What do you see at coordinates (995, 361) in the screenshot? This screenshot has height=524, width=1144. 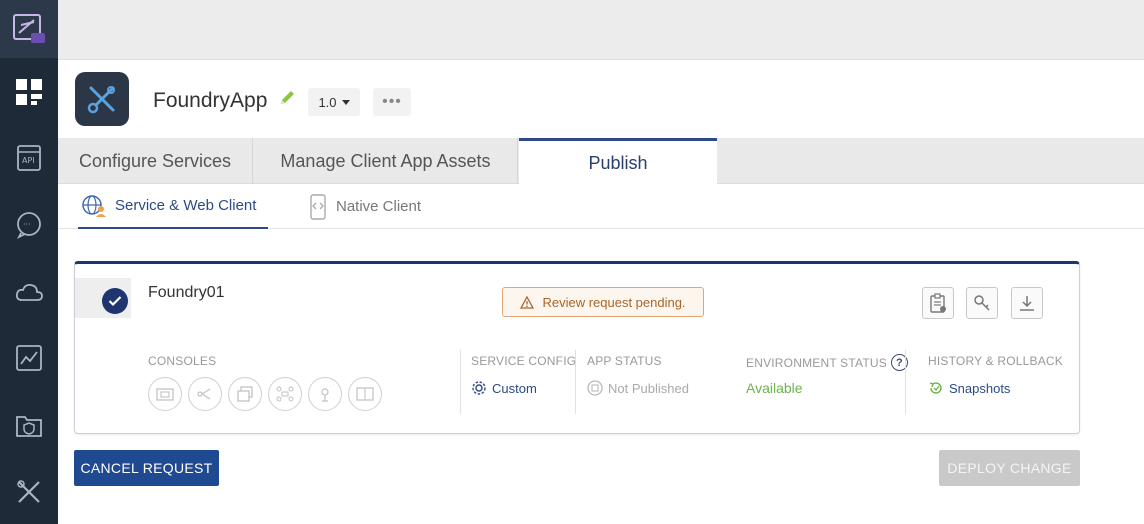 I see `history-rollback-label: HISTORY & ROLLBACK` at bounding box center [995, 361].